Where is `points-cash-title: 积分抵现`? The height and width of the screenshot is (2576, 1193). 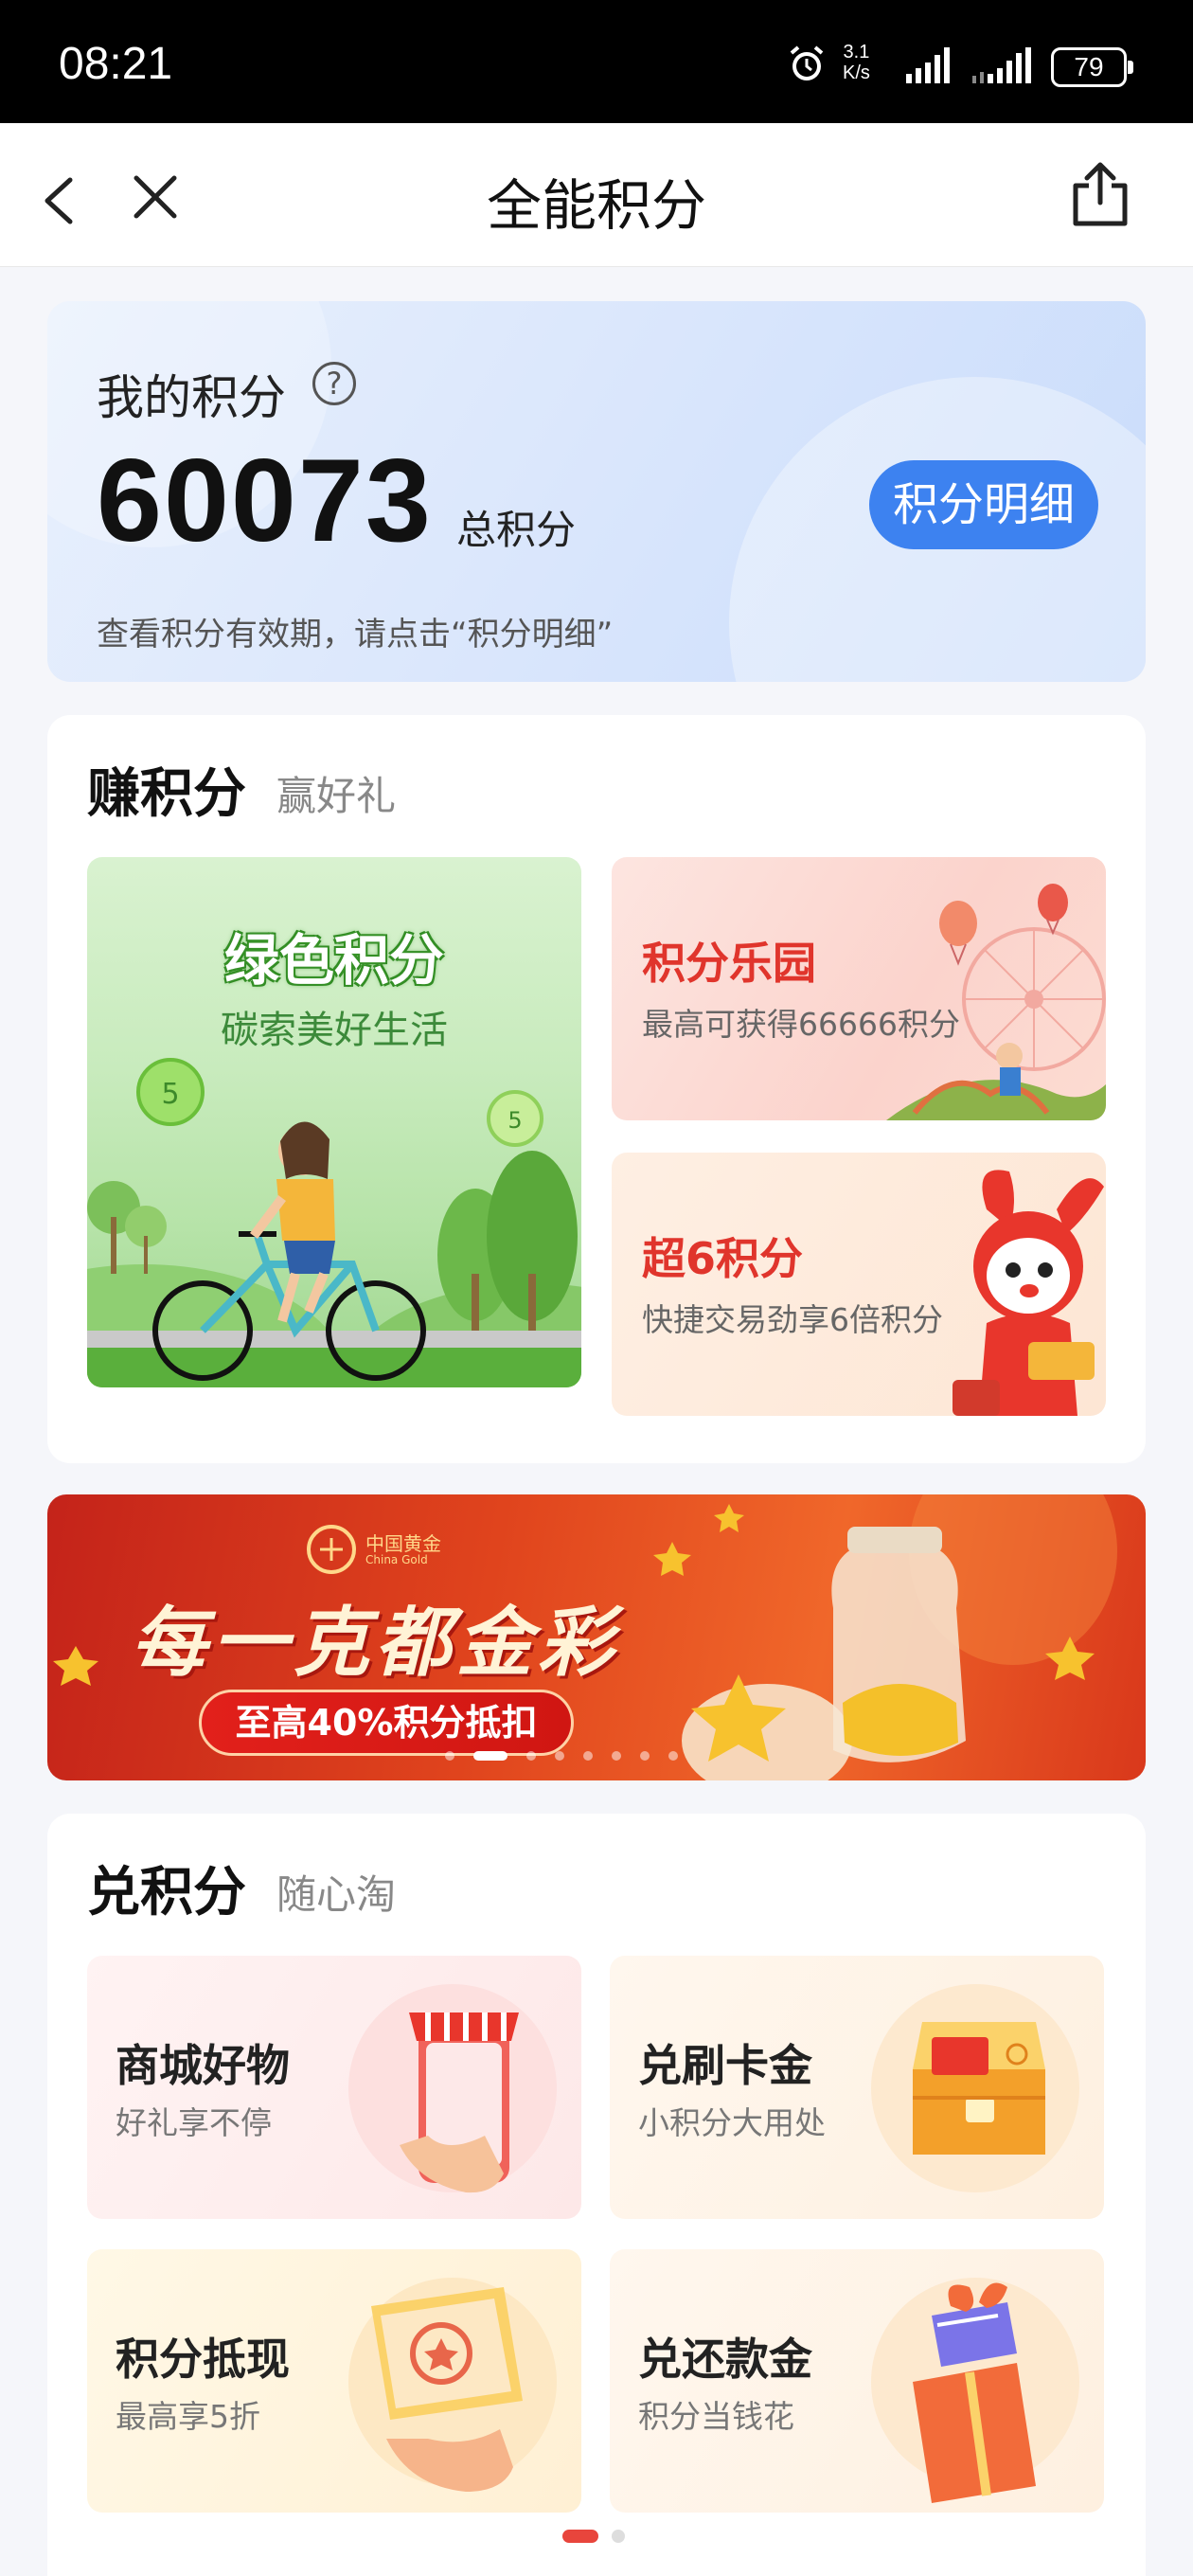 points-cash-title: 积分抵现 is located at coordinates (203, 2359).